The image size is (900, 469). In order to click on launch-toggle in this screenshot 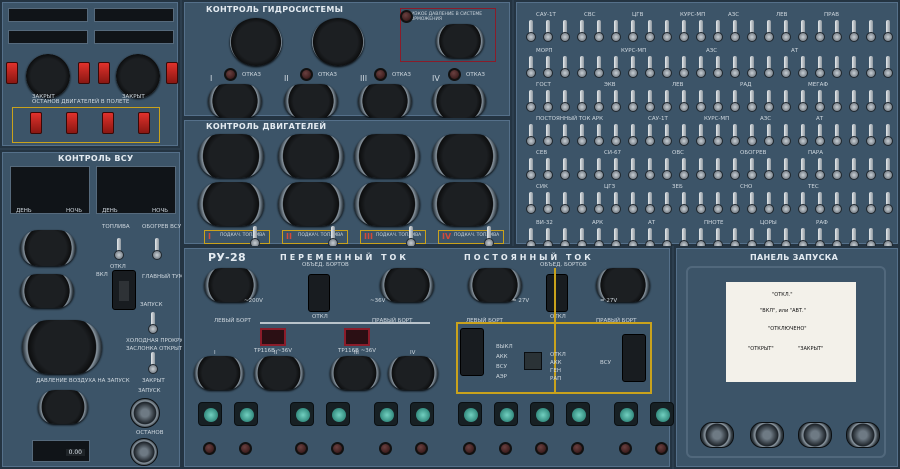, I will do `click(153, 323)`.